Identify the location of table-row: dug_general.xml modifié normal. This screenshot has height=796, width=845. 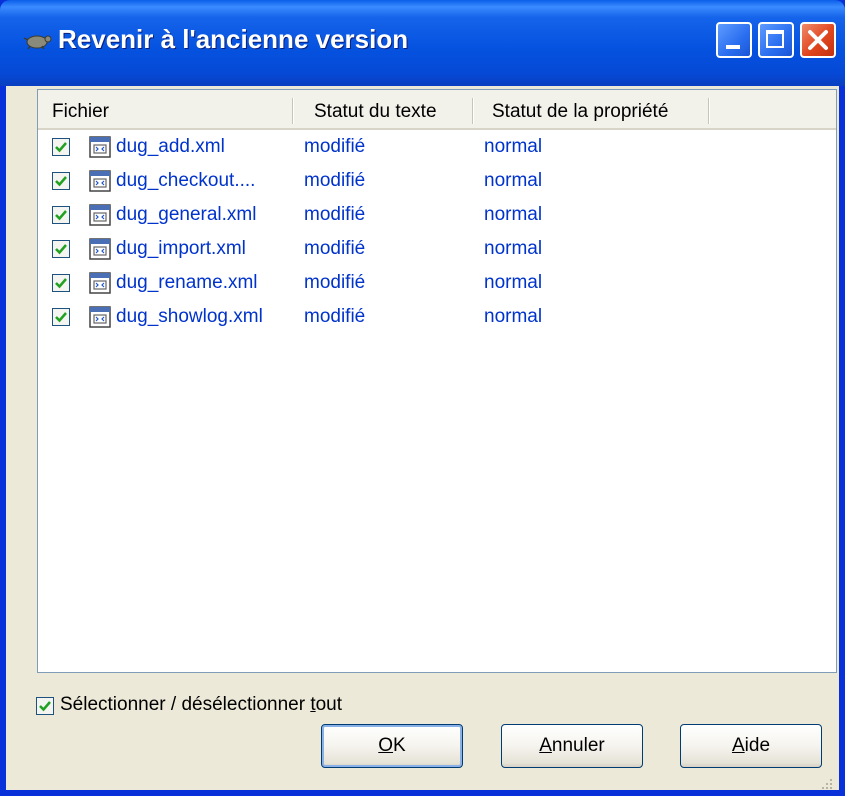
(437, 215).